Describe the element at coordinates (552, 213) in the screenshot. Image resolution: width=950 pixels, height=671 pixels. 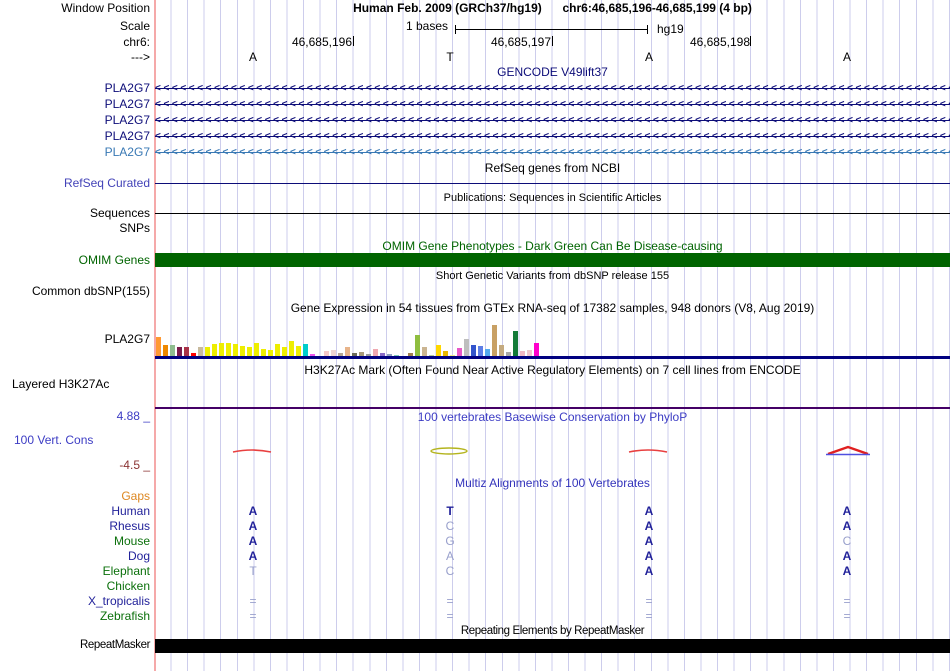
I see `publications-item-line` at that location.